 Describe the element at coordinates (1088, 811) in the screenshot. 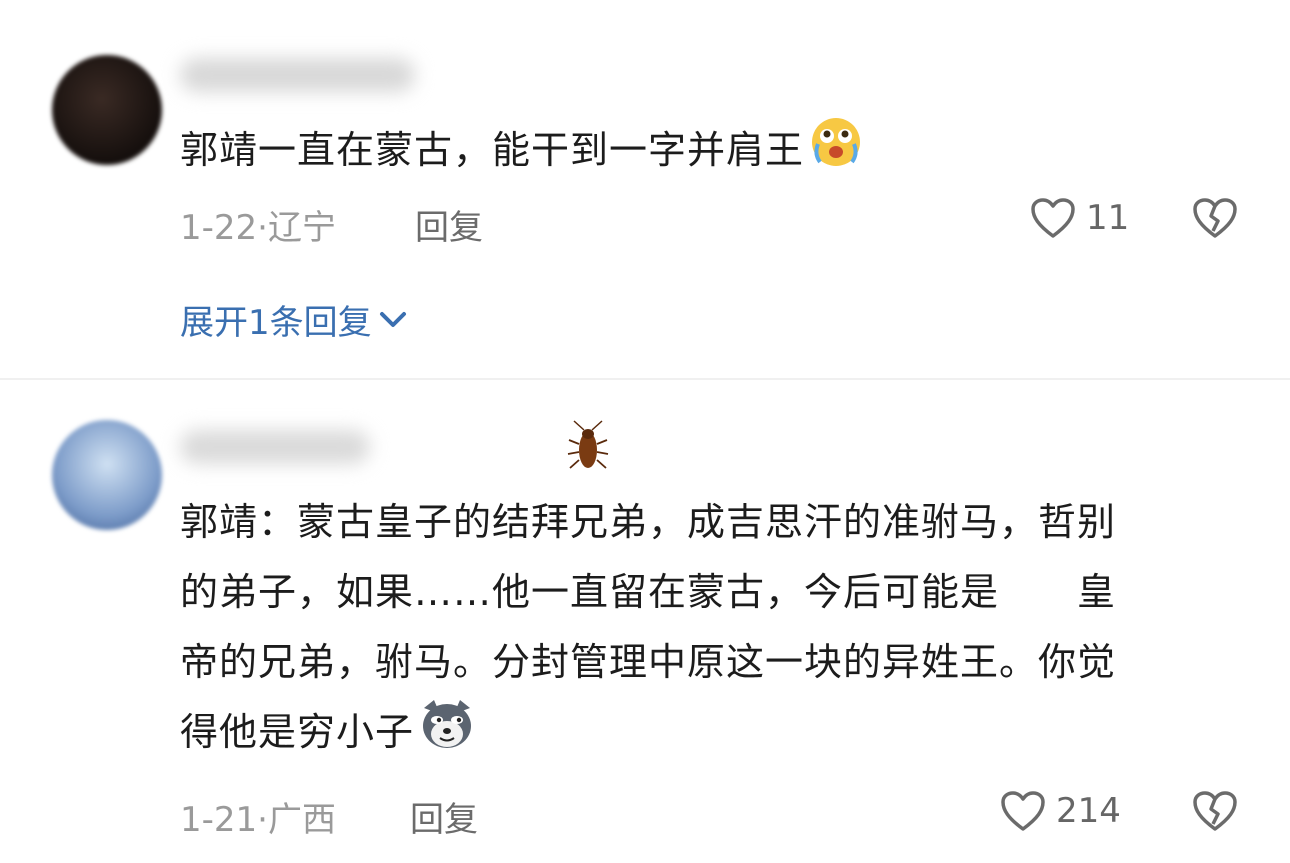

I see `like-count: 214` at that location.